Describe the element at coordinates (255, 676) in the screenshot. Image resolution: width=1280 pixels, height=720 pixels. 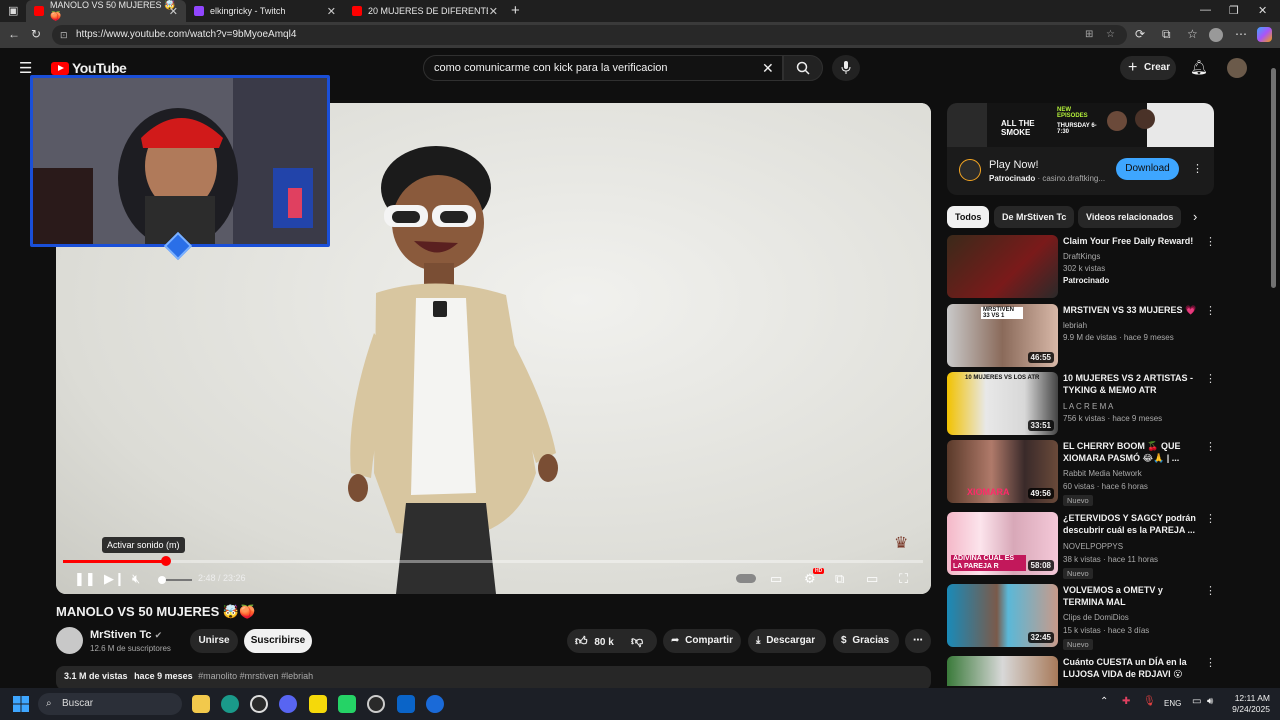
I see `hashtags: #manolito #mrstiven #lebriah` at that location.